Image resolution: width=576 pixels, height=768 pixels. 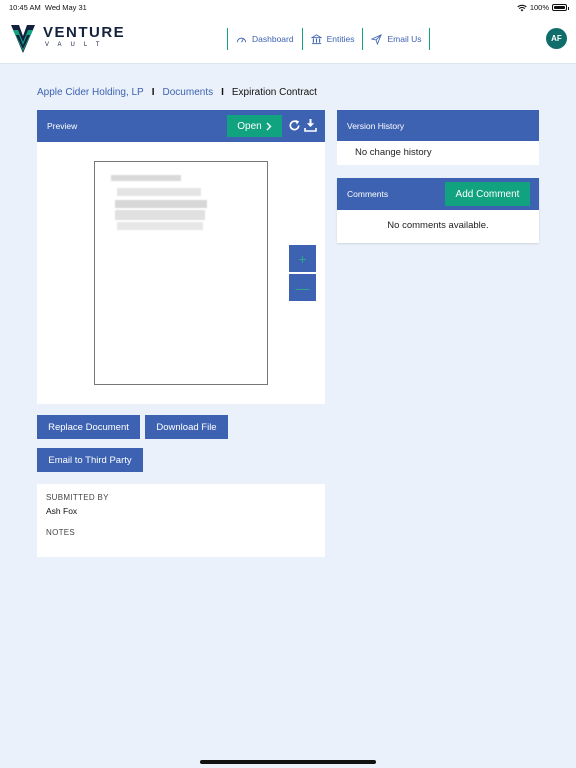 What do you see at coordinates (368, 194) in the screenshot?
I see `comments-title: Comments` at bounding box center [368, 194].